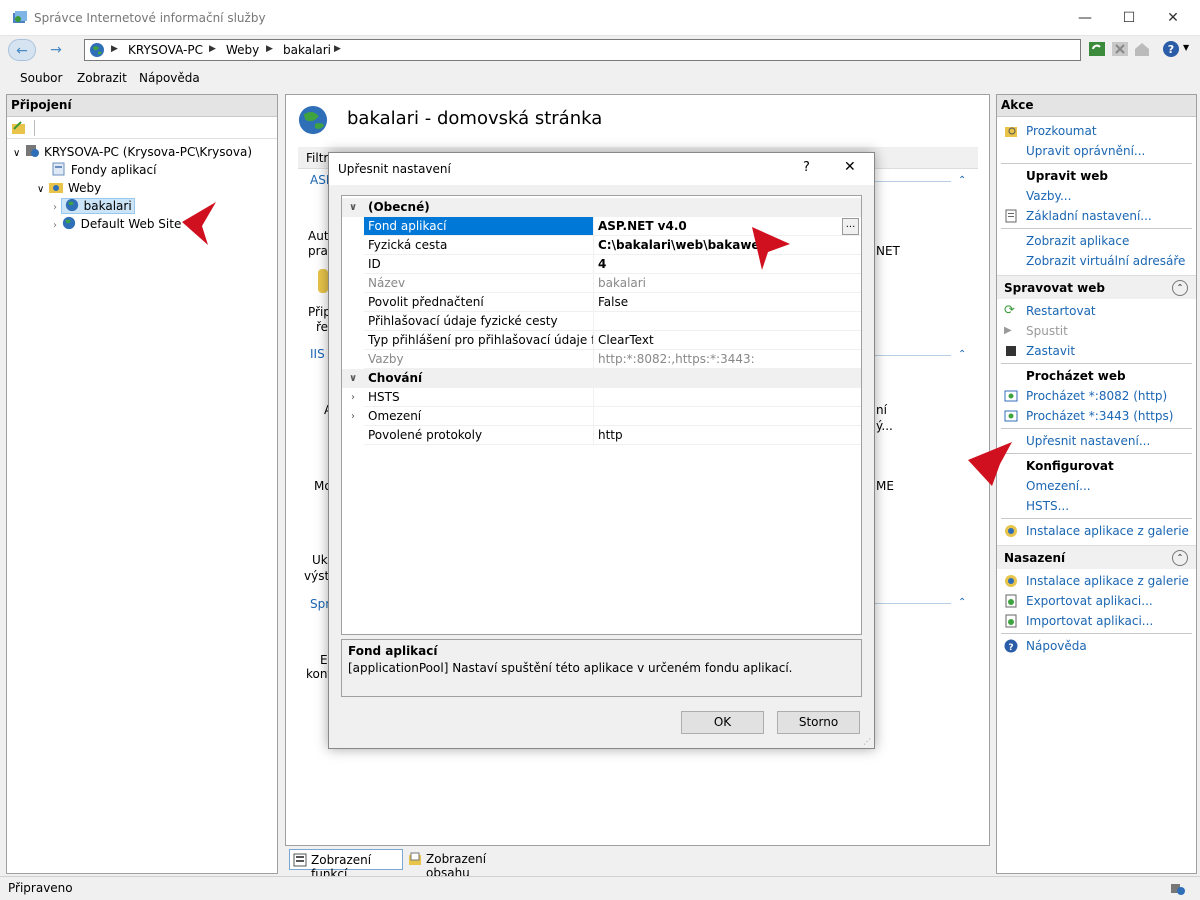  I want to click on status-text: Připraveno, so click(40, 888).